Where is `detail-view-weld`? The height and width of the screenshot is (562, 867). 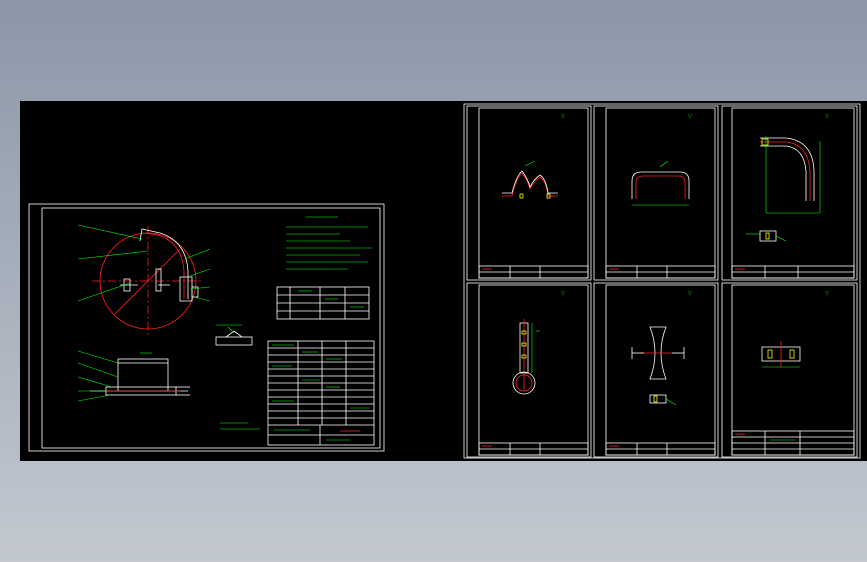
detail-view-weld is located at coordinates (234, 335).